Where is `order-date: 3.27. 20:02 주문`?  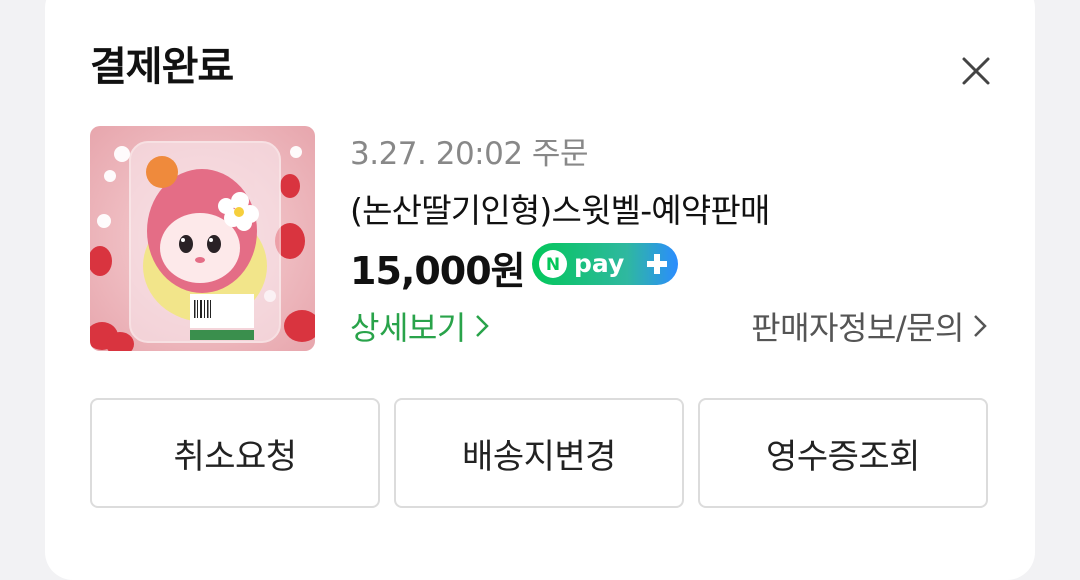
order-date: 3.27. 20:02 주문 is located at coordinates (469, 154).